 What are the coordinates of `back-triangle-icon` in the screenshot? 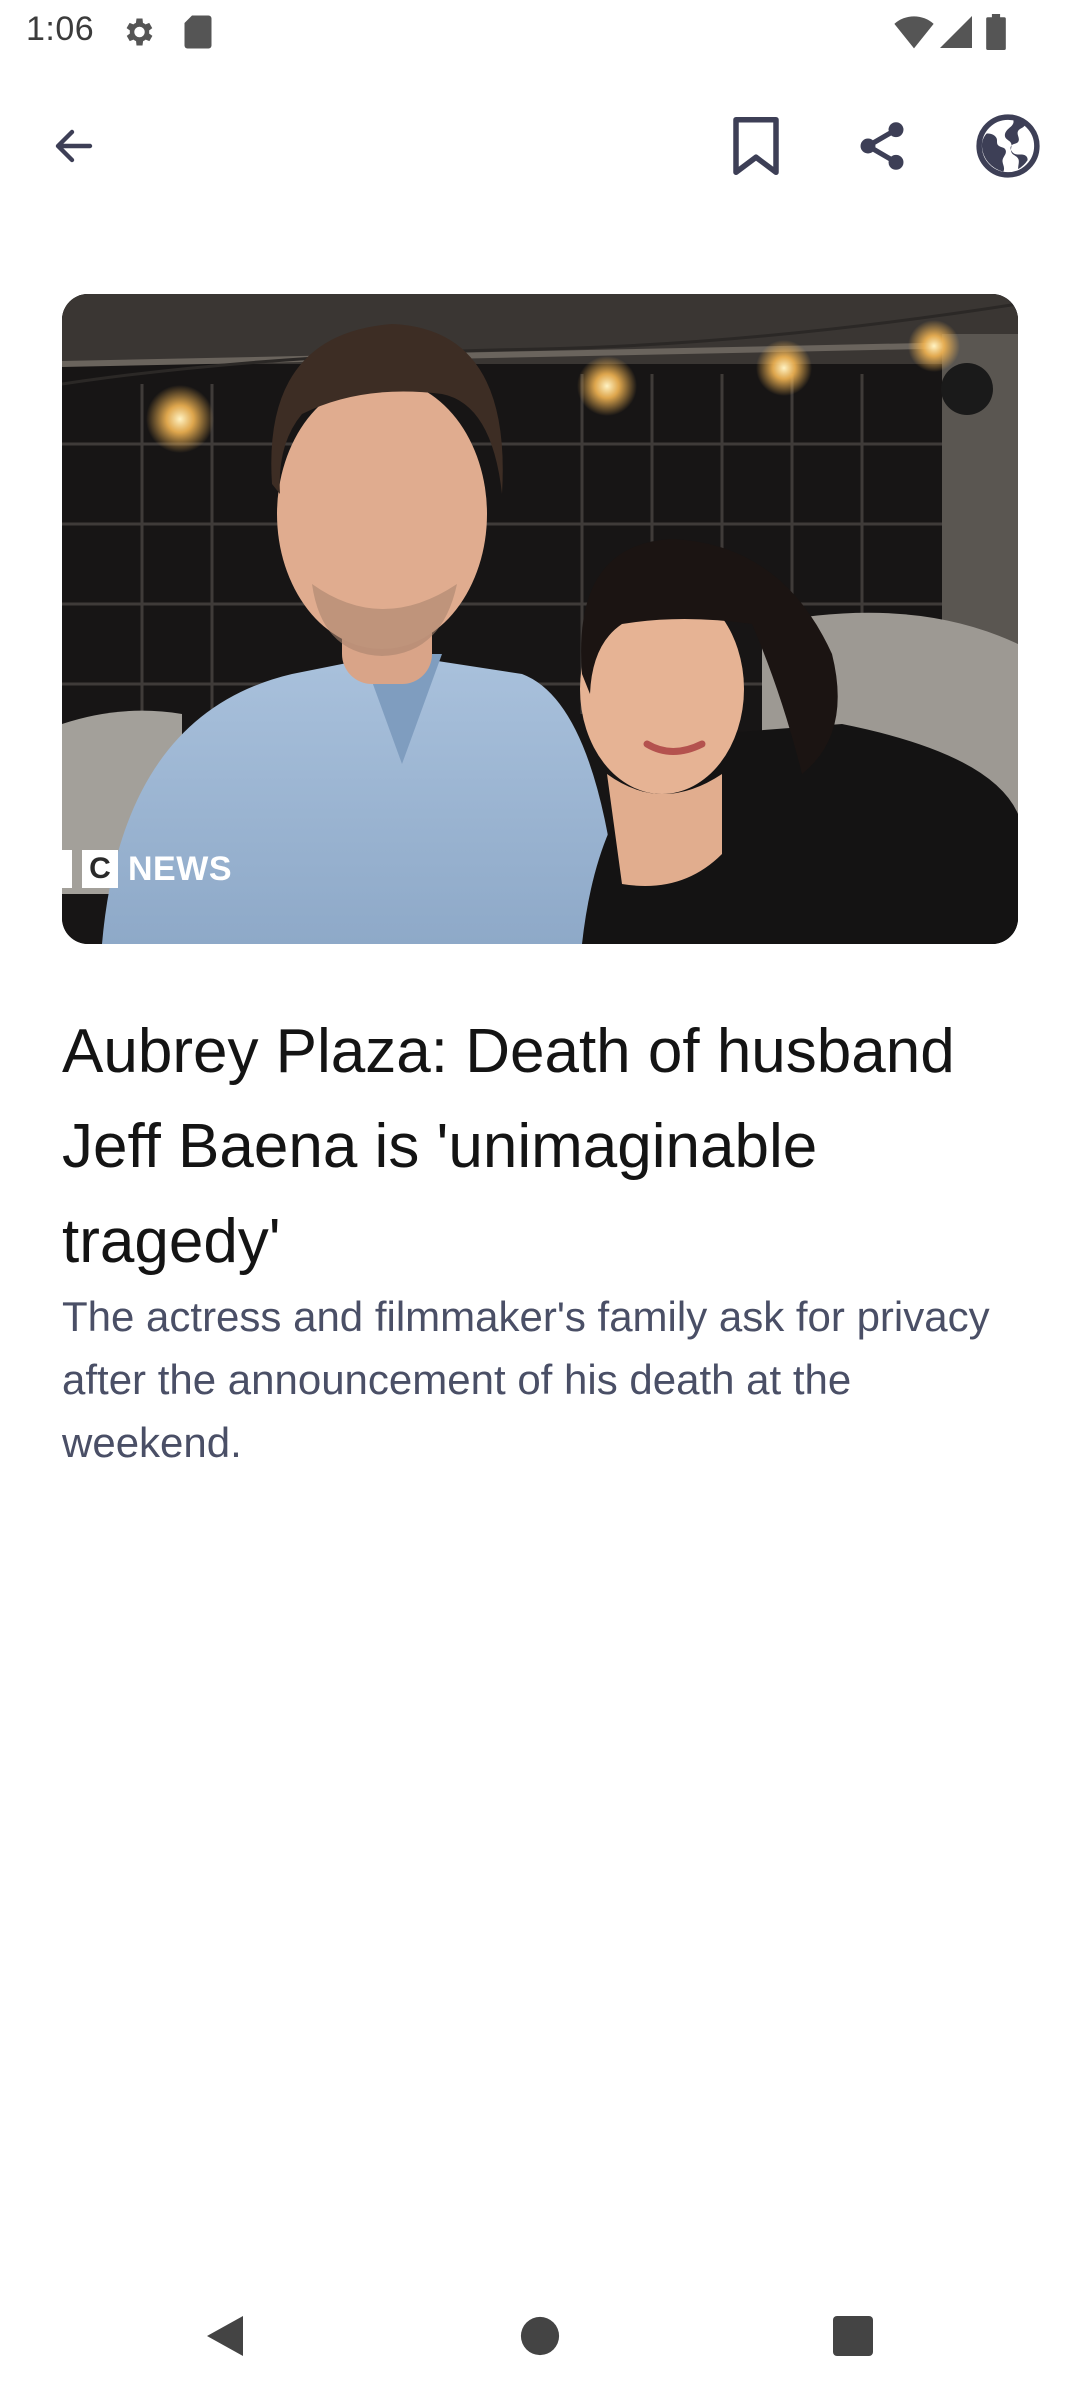 It's located at (225, 2338).